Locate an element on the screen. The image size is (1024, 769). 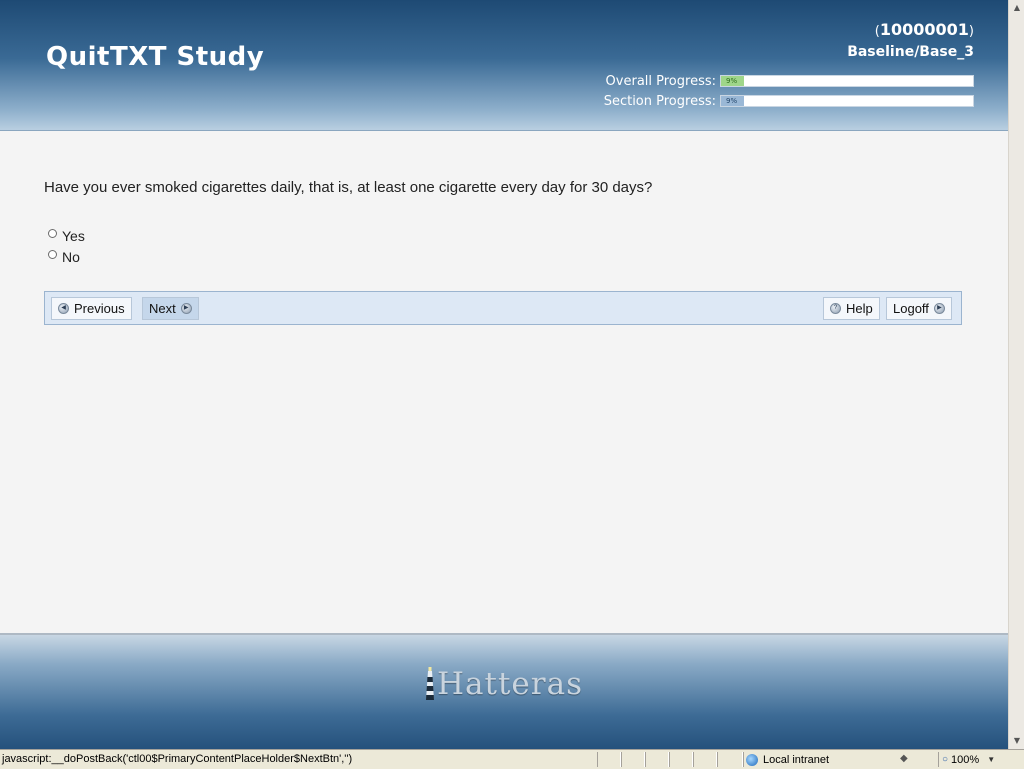
chevron-down-icon: ▼ is located at coordinates (991, 759).